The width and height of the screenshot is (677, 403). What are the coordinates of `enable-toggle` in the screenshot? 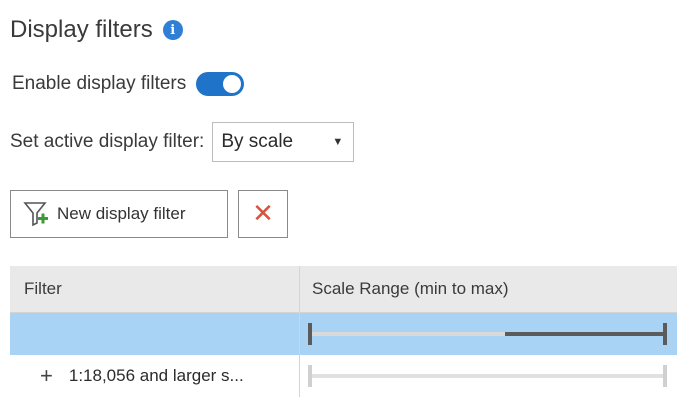 It's located at (220, 84).